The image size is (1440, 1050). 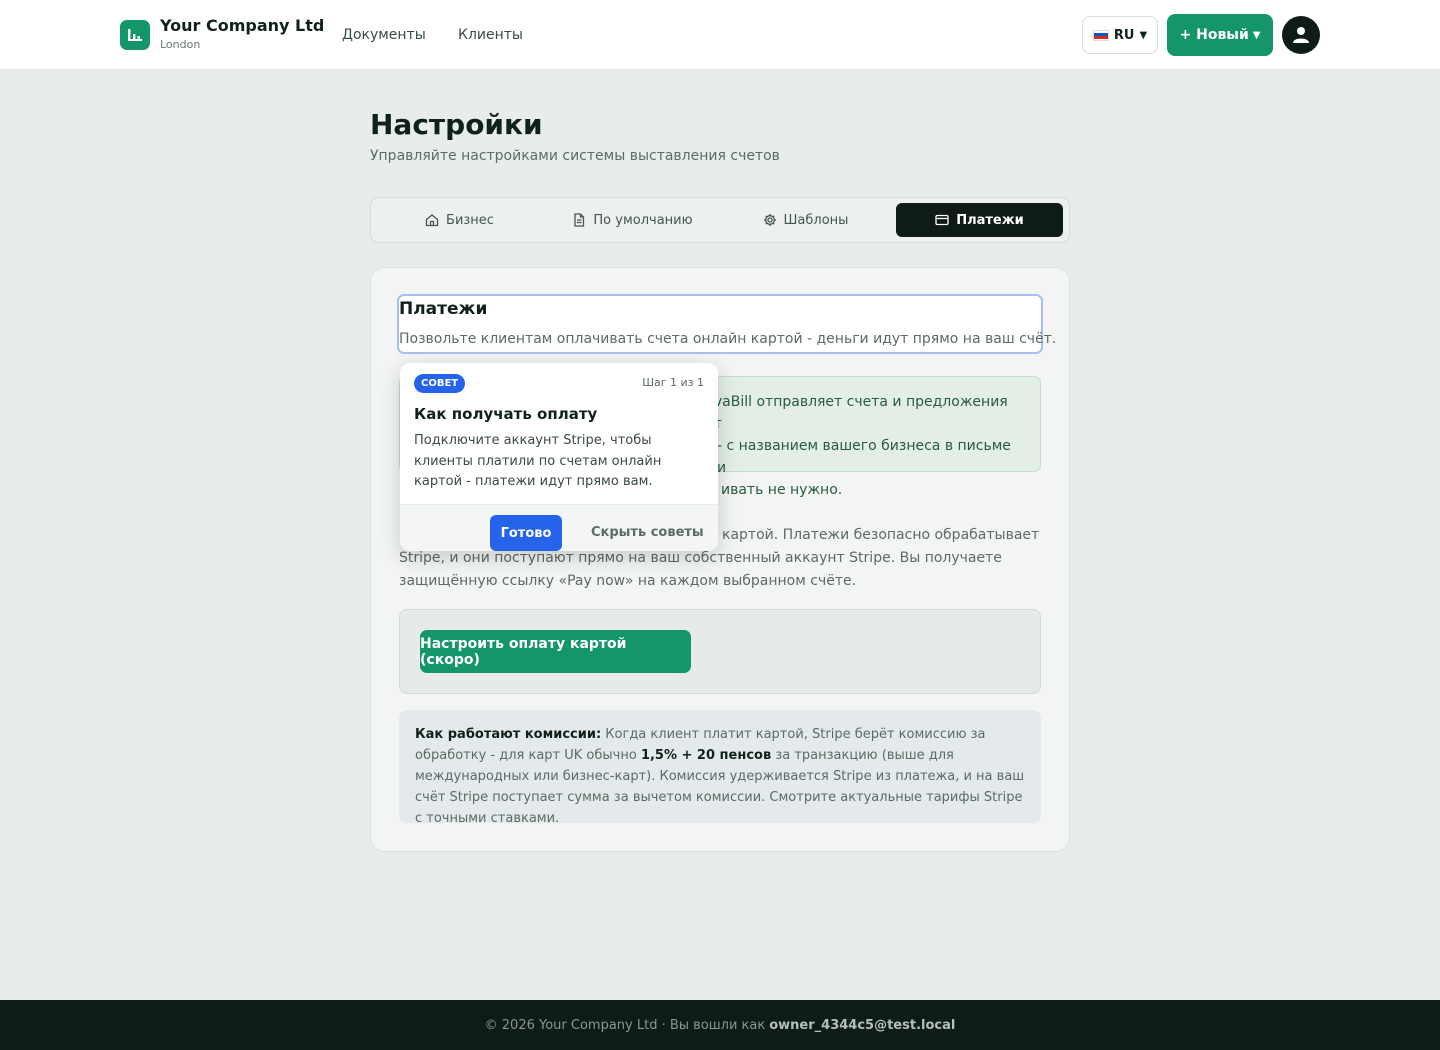 I want to click on tip-hide-button: Скрыть советы, so click(x=647, y=532).